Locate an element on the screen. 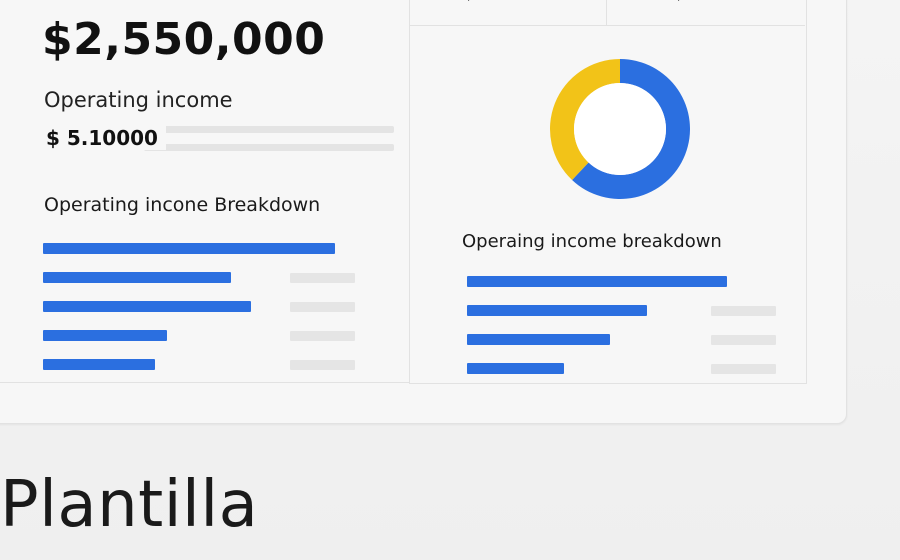 This screenshot has width=900, height=560. operating-income-label: Operating income is located at coordinates (138, 100).